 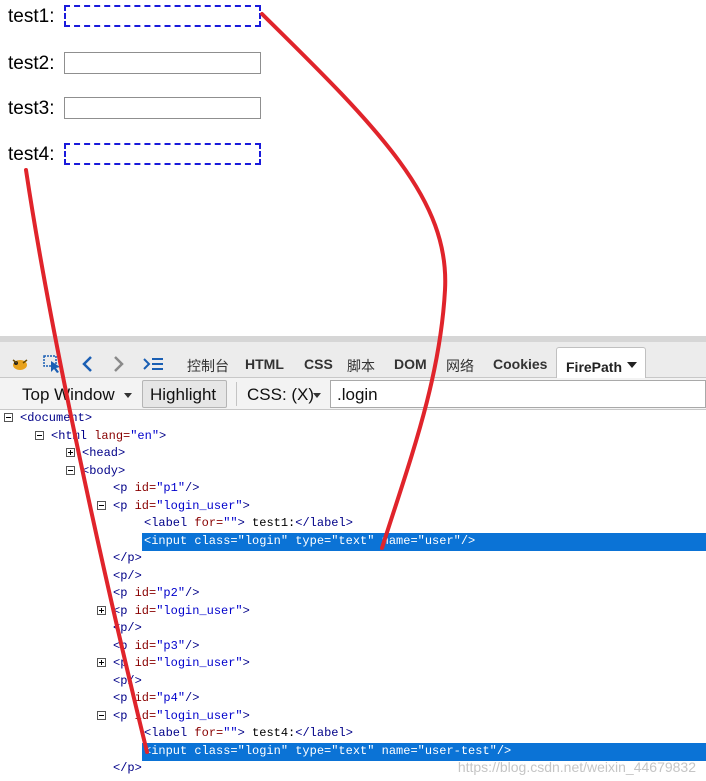 What do you see at coordinates (68, 395) in the screenshot?
I see `window-select: Top Window` at bounding box center [68, 395].